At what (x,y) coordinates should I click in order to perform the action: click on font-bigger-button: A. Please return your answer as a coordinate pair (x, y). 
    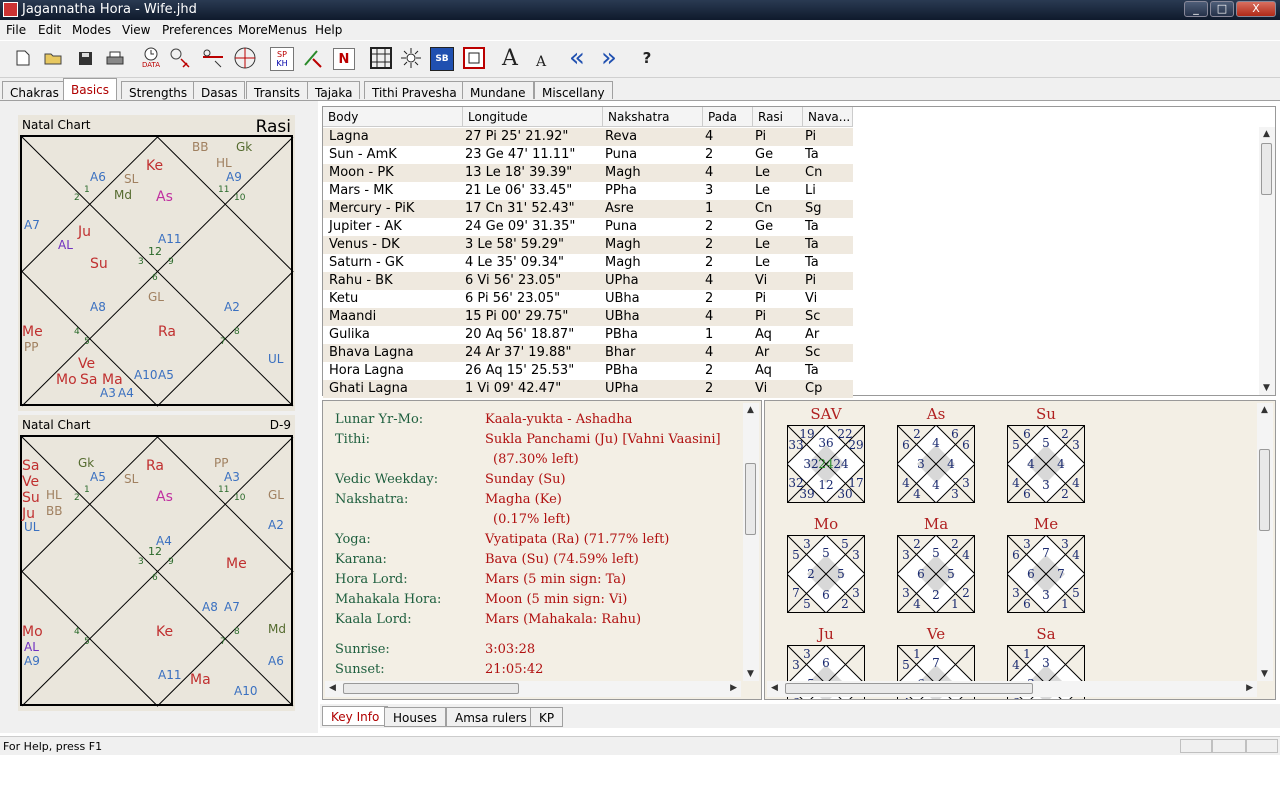
    Looking at the image, I should click on (510, 58).